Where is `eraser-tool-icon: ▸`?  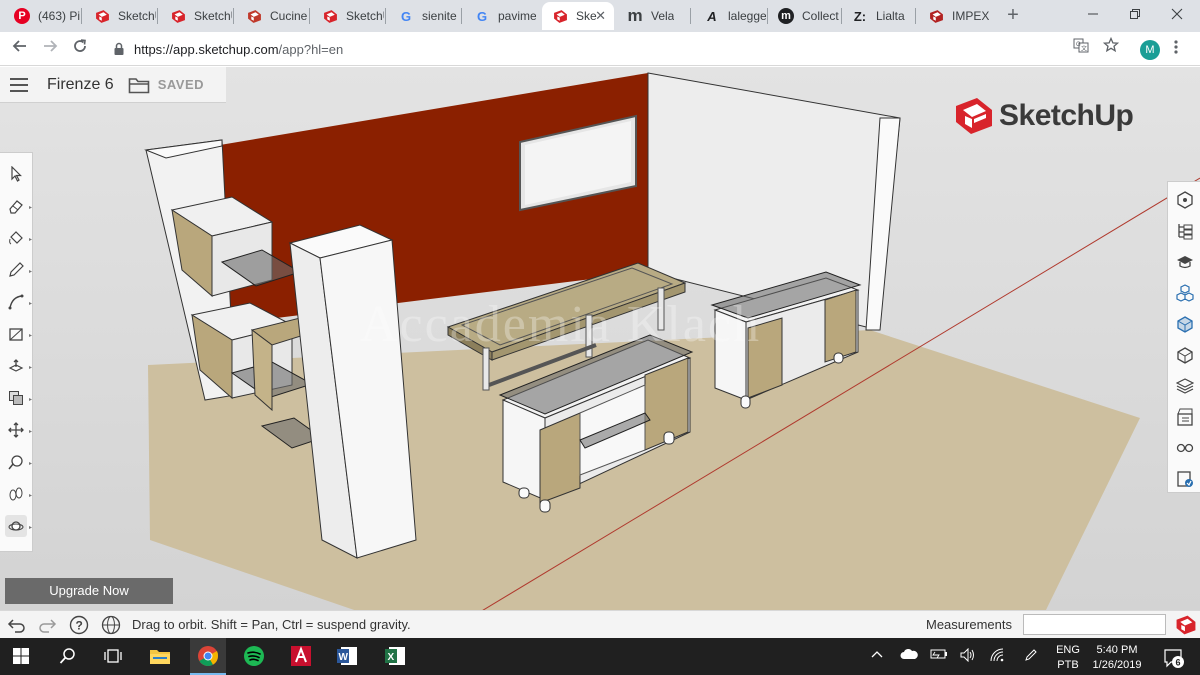
eraser-tool-icon: ▸ is located at coordinates (18, 206).